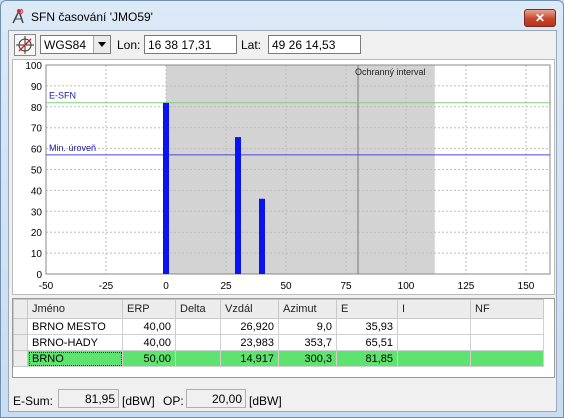 Image resolution: width=564 pixels, height=418 pixels. Describe the element at coordinates (307, 309) in the screenshot. I see `column-header: Azimut` at that location.